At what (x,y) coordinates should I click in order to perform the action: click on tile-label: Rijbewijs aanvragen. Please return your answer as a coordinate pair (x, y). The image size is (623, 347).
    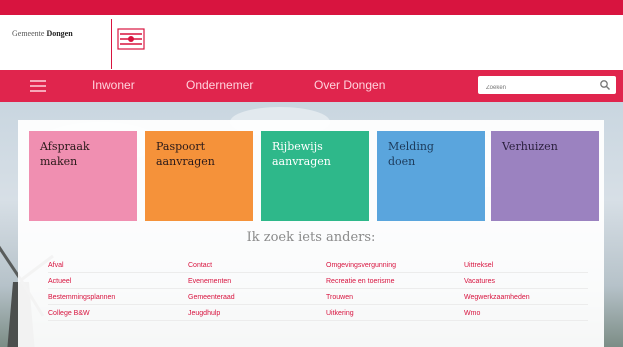
    Looking at the image, I should click on (301, 154).